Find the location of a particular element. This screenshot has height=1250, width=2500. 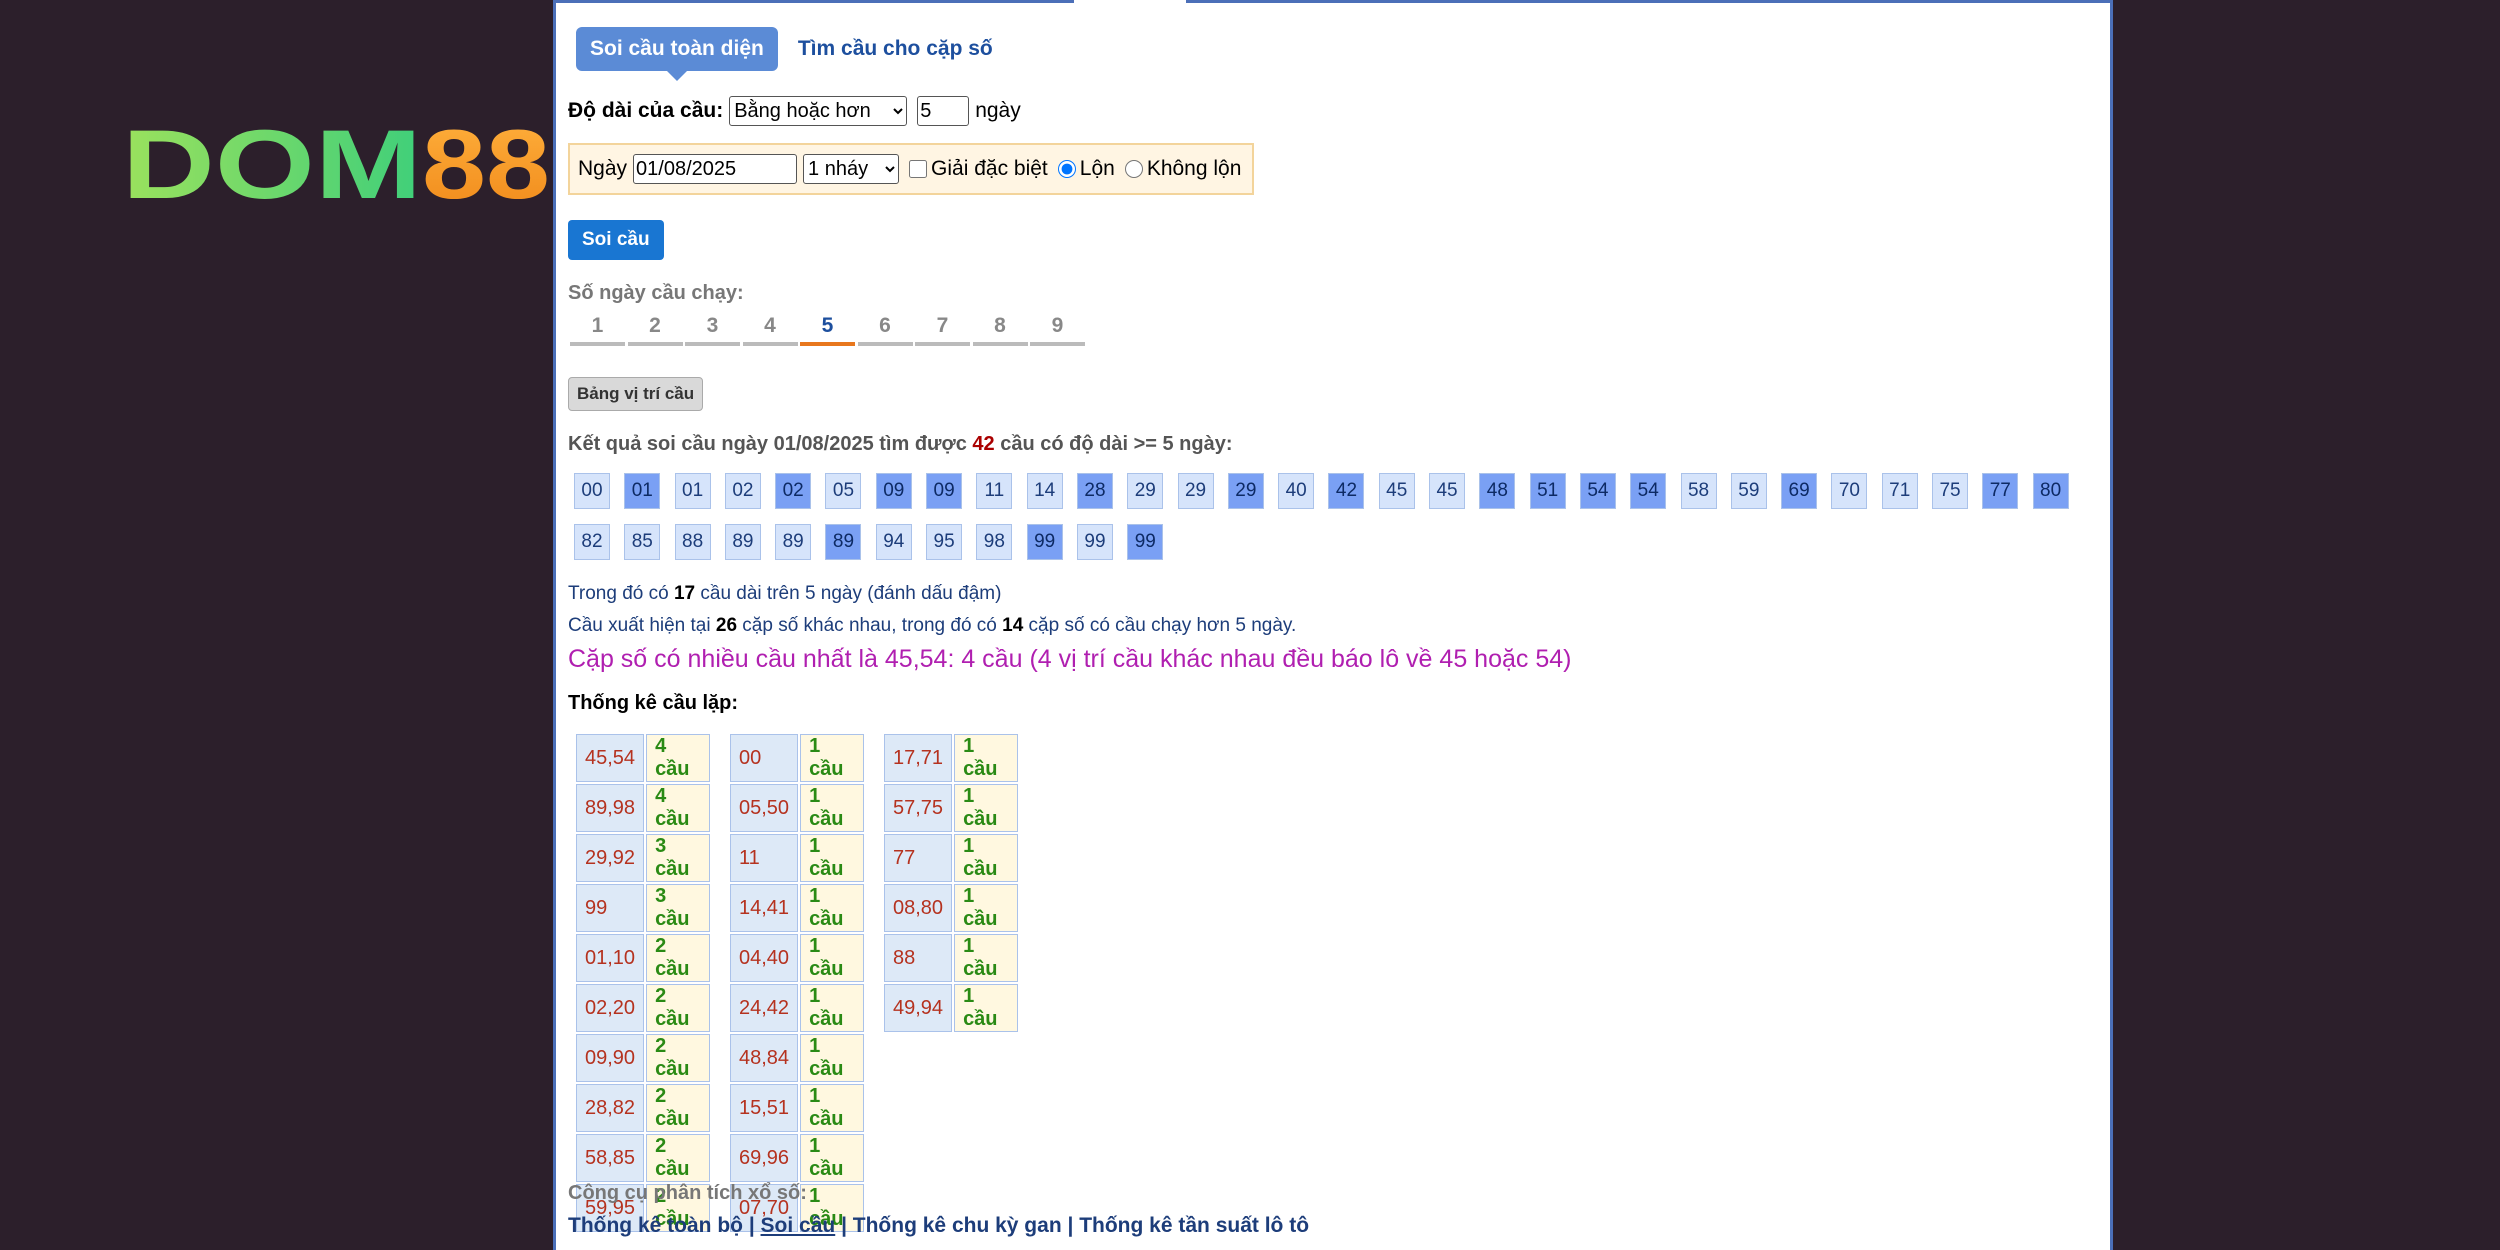

stats-row: 24,42 1 cầu is located at coordinates (797, 1008).